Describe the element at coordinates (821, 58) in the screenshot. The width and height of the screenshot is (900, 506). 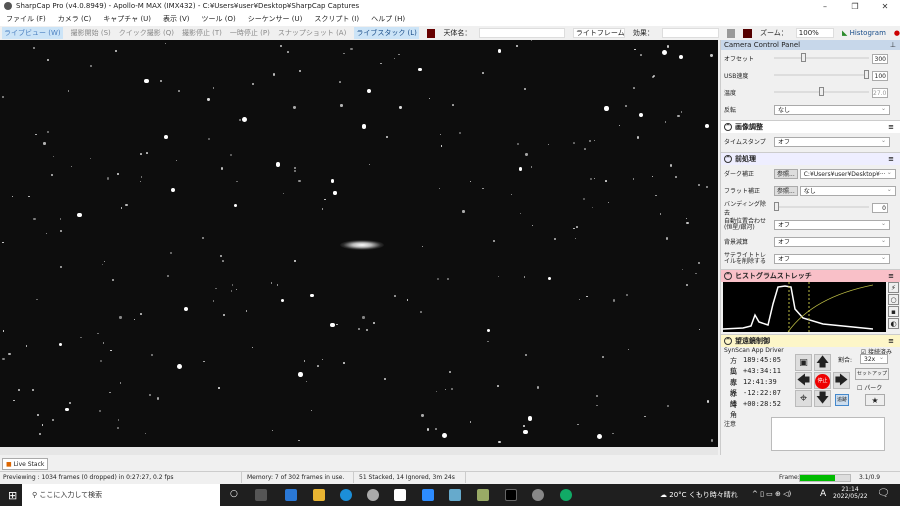
I see `offset-slider` at that location.